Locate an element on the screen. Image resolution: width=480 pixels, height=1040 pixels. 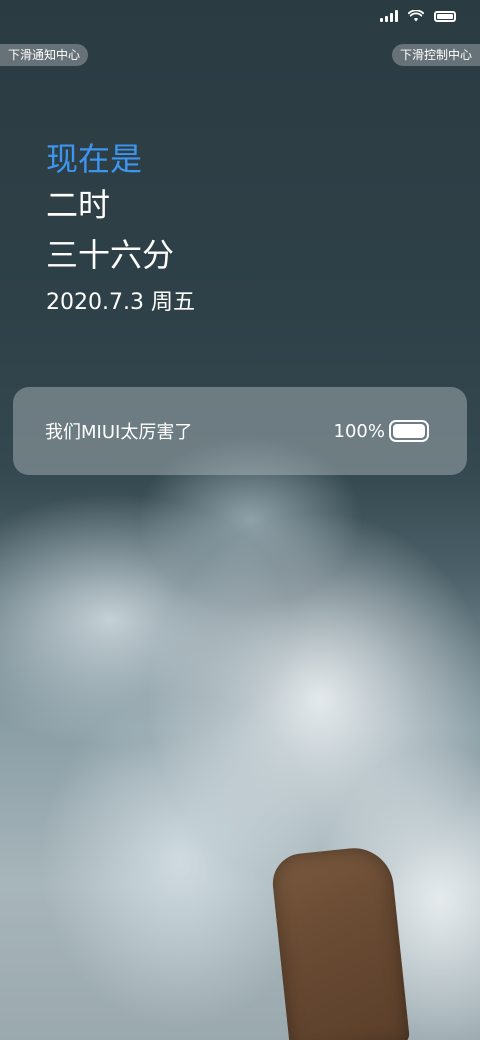
wallpaper-rock is located at coordinates (340, 942).